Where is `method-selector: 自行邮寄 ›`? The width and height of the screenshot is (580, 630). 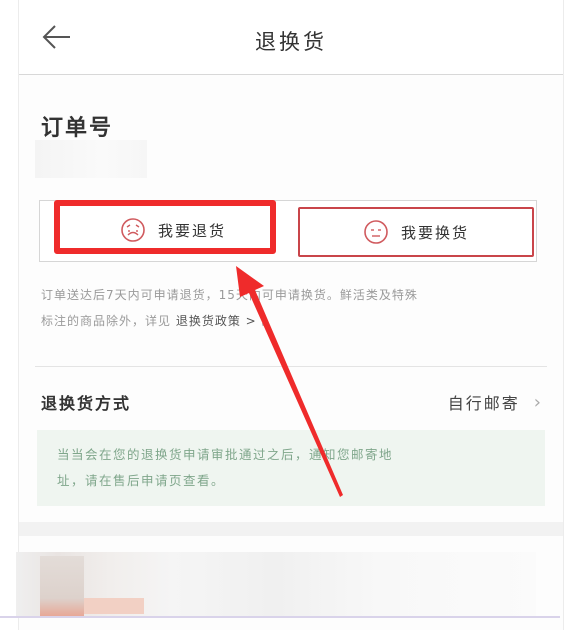
method-selector: 自行邮寄 › is located at coordinates (495, 402).